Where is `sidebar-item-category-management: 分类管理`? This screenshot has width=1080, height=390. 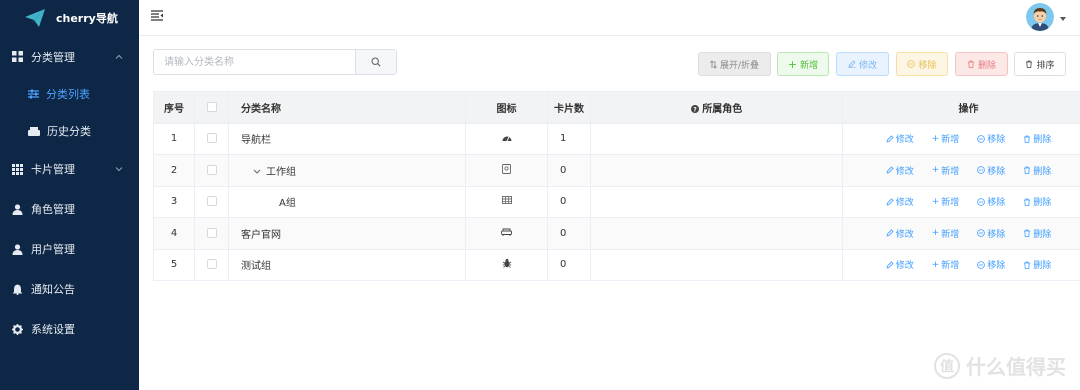
sidebar-item-category-management: 分类管理 is located at coordinates (69, 56).